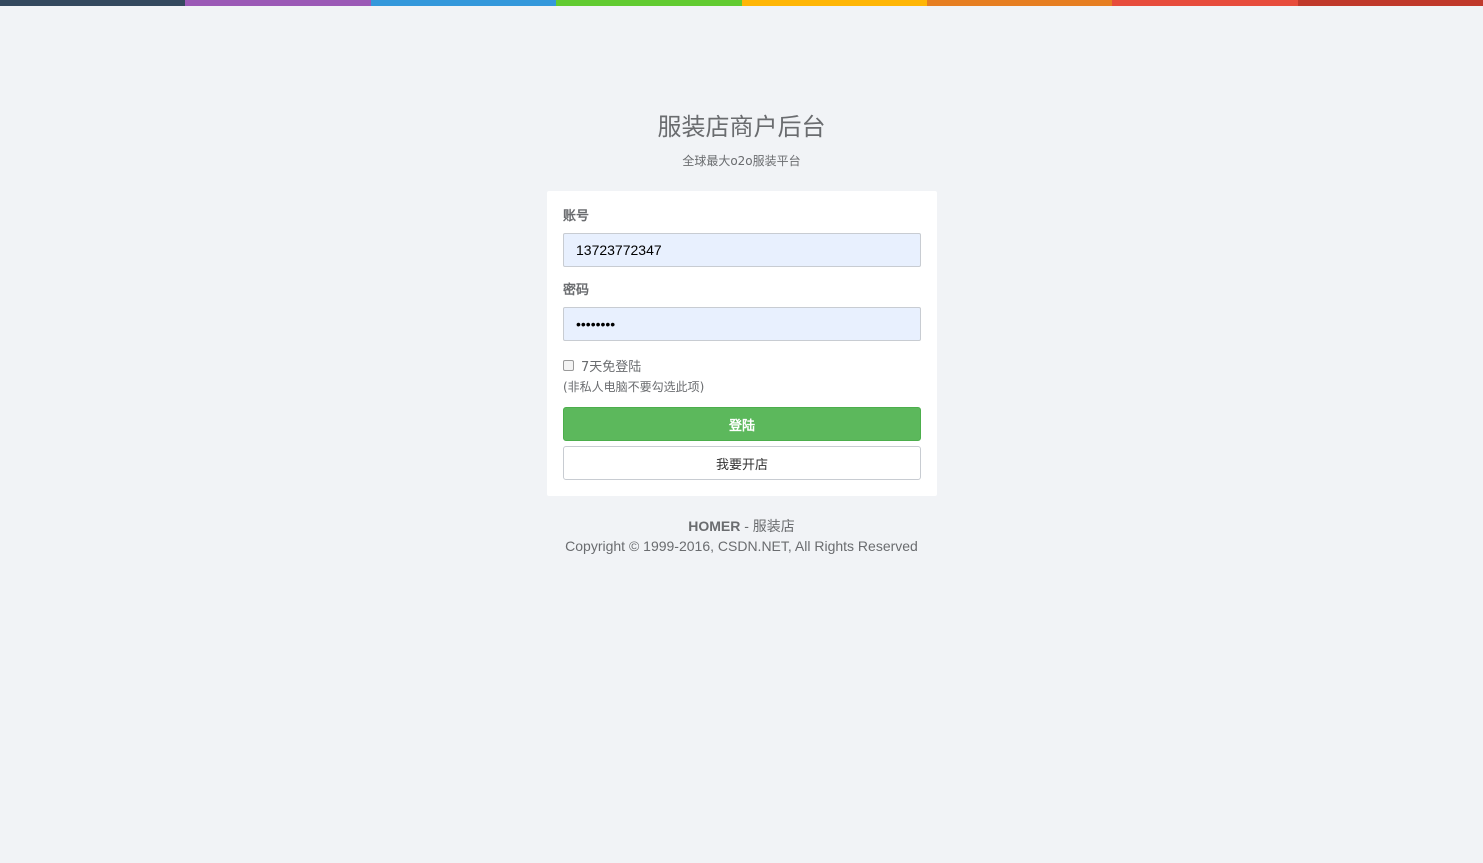 The height and width of the screenshot is (863, 1483). I want to click on footer-brand-line: HOMER - 服装店, so click(741, 526).